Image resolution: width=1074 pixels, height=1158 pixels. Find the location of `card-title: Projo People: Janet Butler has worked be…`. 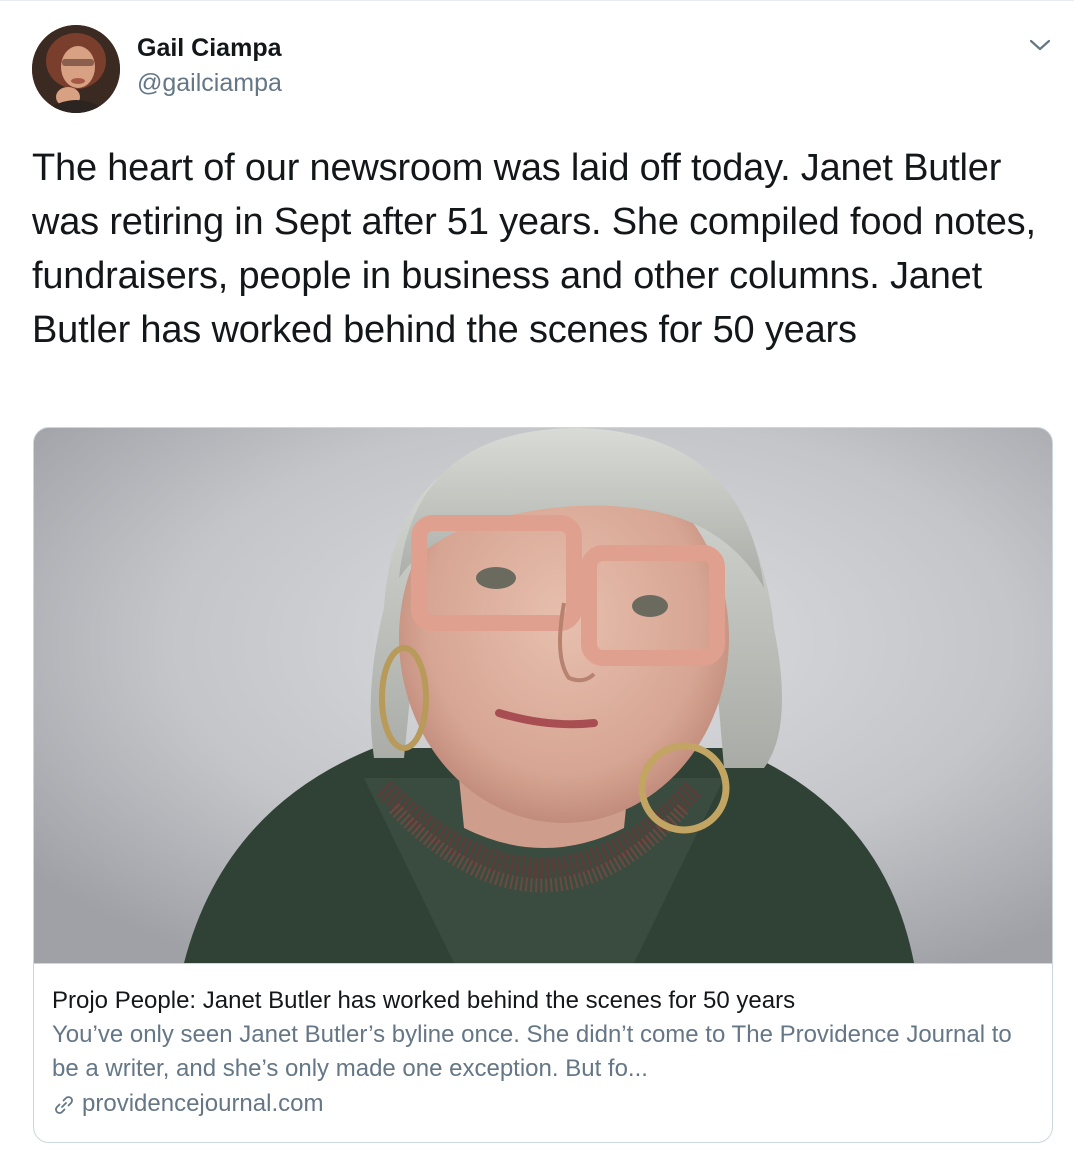

card-title: Projo People: Janet Butler has worked be… is located at coordinates (424, 1000).